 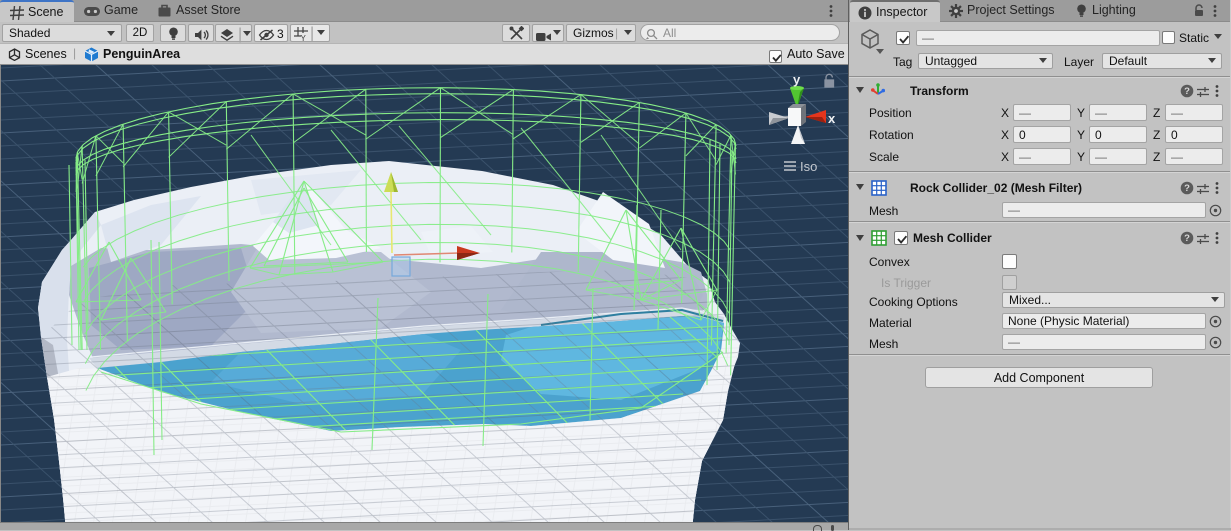 I want to click on svg-text: Y, so click(x=304, y=37).